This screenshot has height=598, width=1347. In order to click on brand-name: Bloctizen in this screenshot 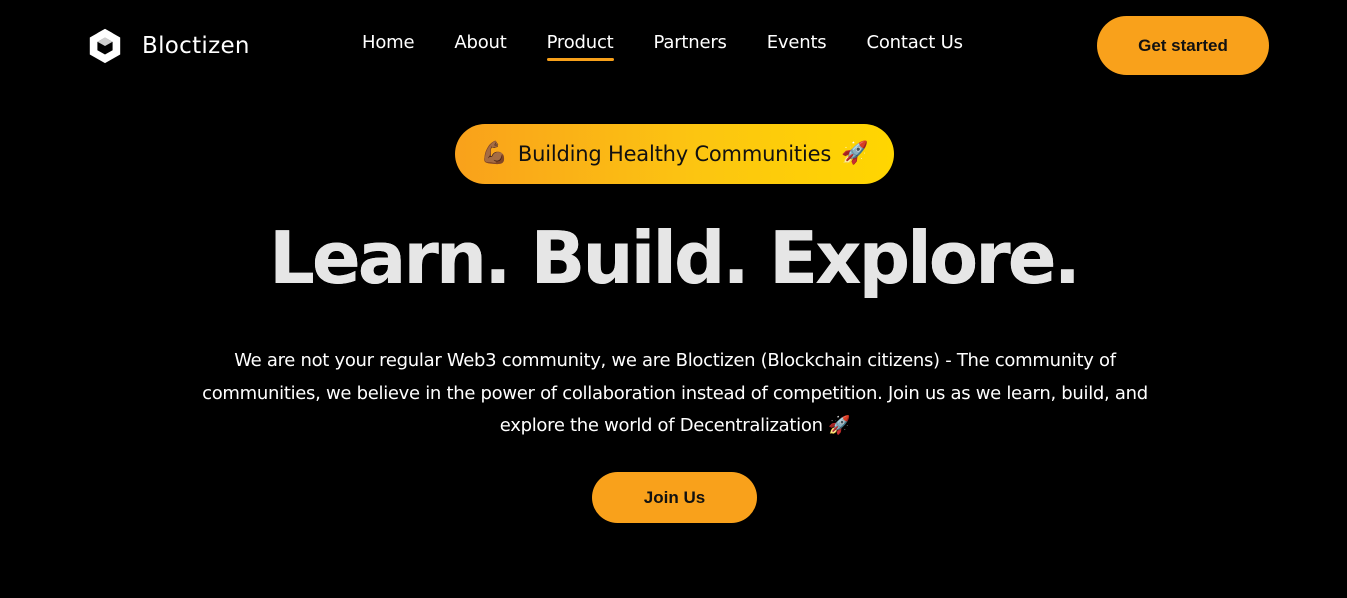, I will do `click(196, 46)`.